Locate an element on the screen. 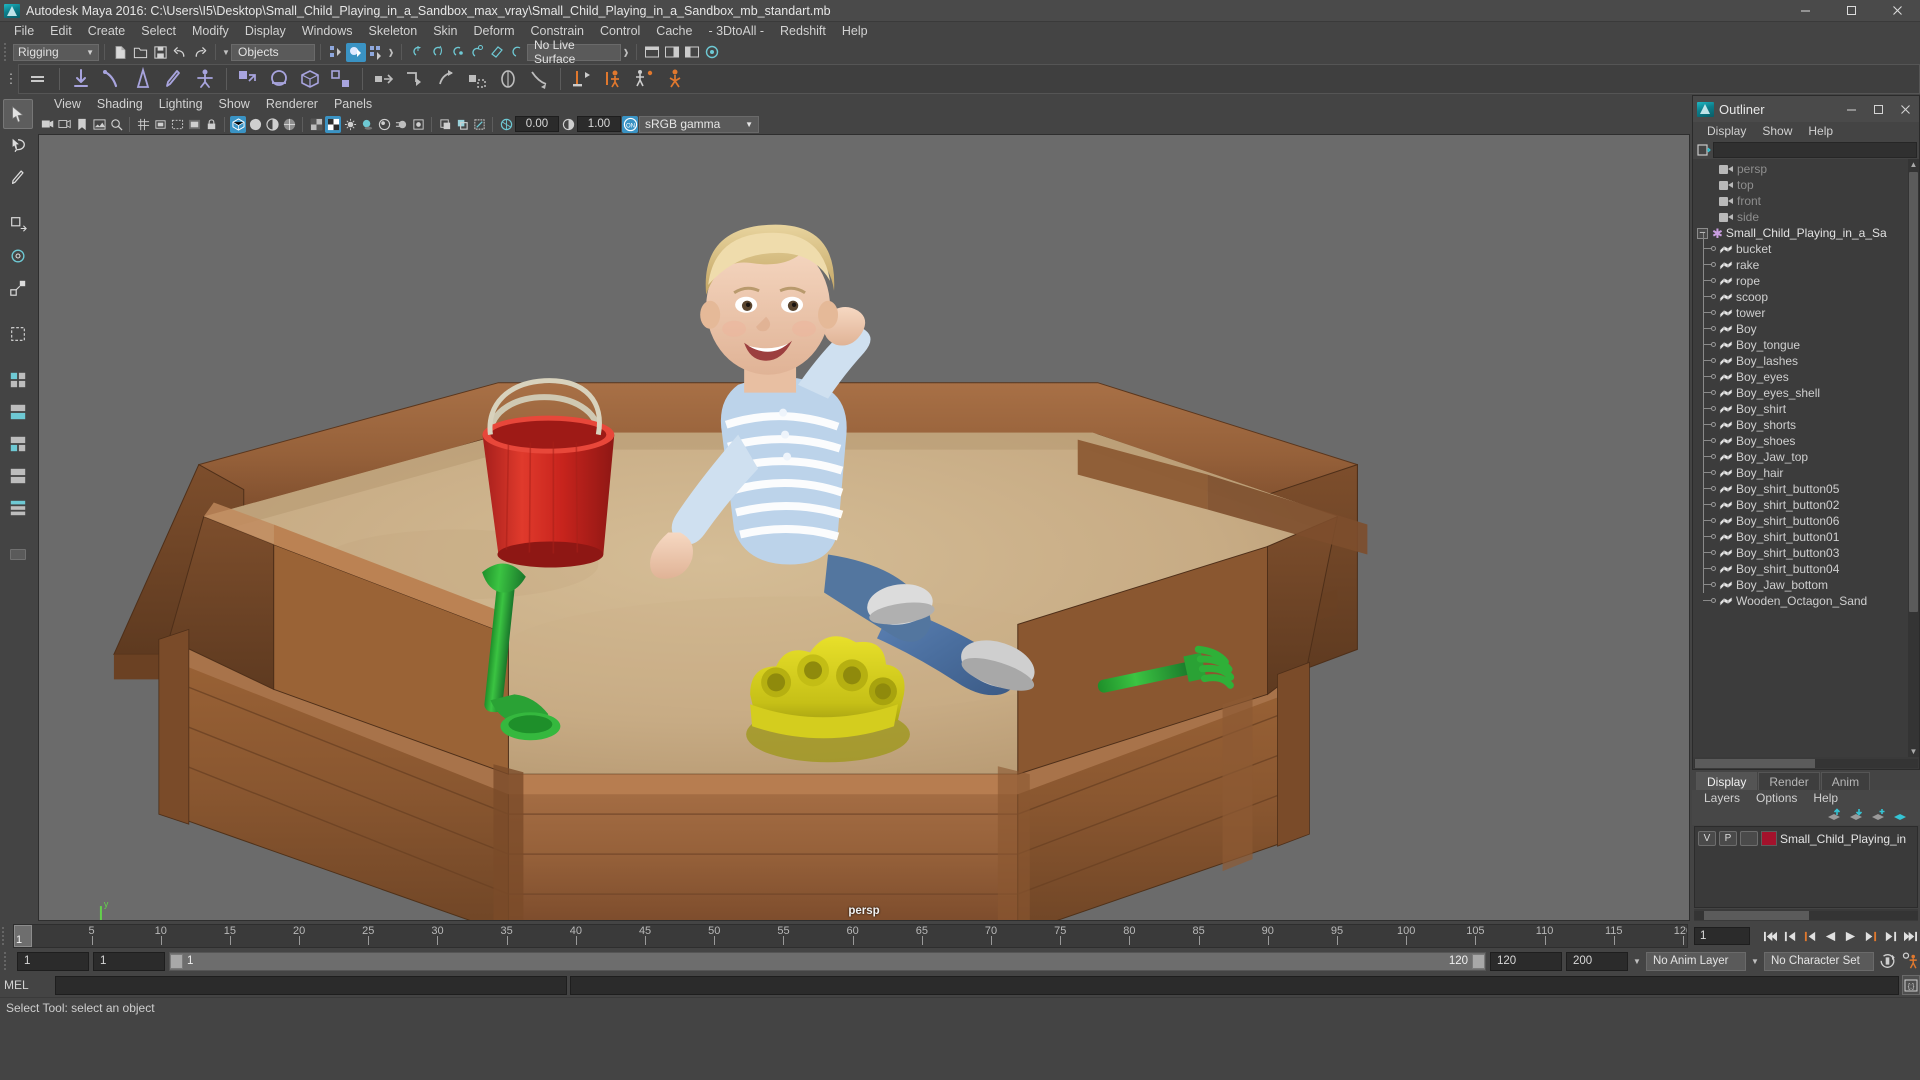  layer-horizontal-scrollbar is located at coordinates (1806, 915).